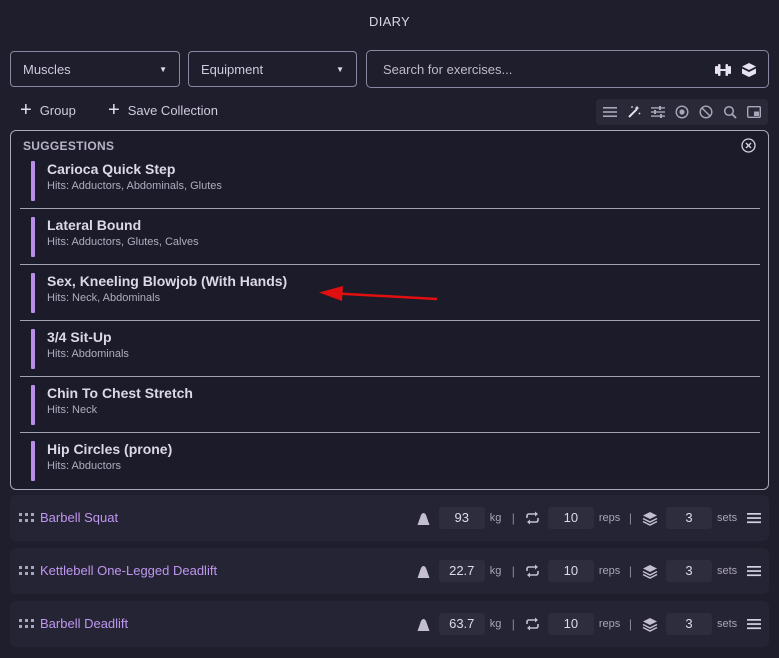 This screenshot has height=658, width=779. I want to click on suggestion-name: Hip Circles (prone), so click(110, 449).